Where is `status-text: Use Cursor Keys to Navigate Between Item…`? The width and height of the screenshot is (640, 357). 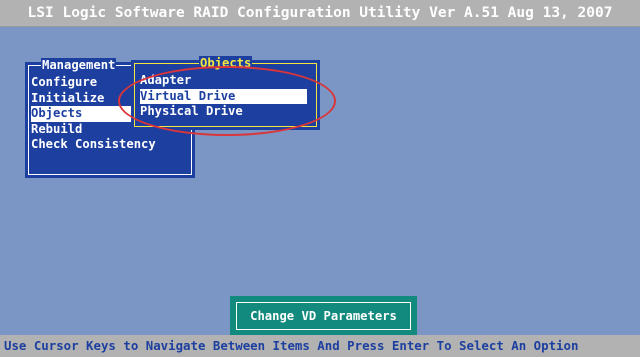
status-text: Use Cursor Keys to Navigate Between Item… is located at coordinates (291, 345).